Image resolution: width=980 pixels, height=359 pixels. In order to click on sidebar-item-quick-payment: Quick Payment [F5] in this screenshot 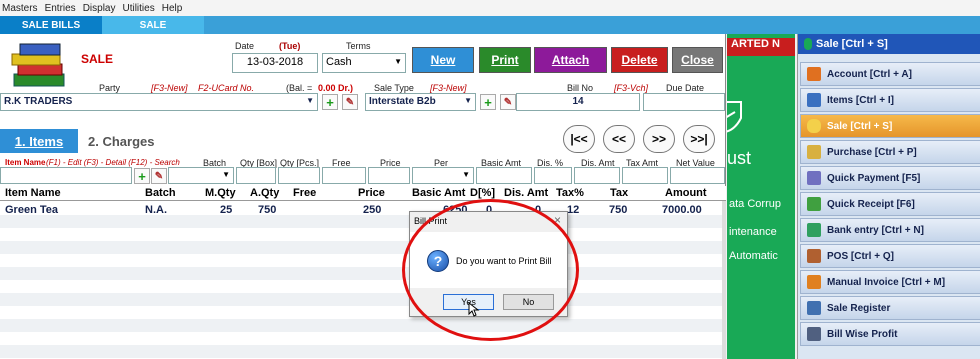, I will do `click(890, 178)`.